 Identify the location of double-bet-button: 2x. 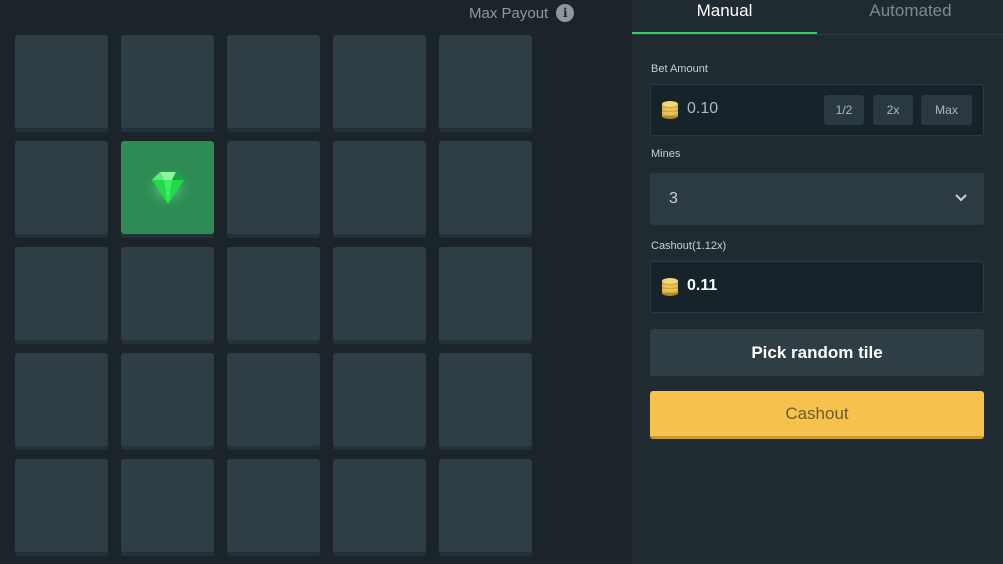
(893, 110).